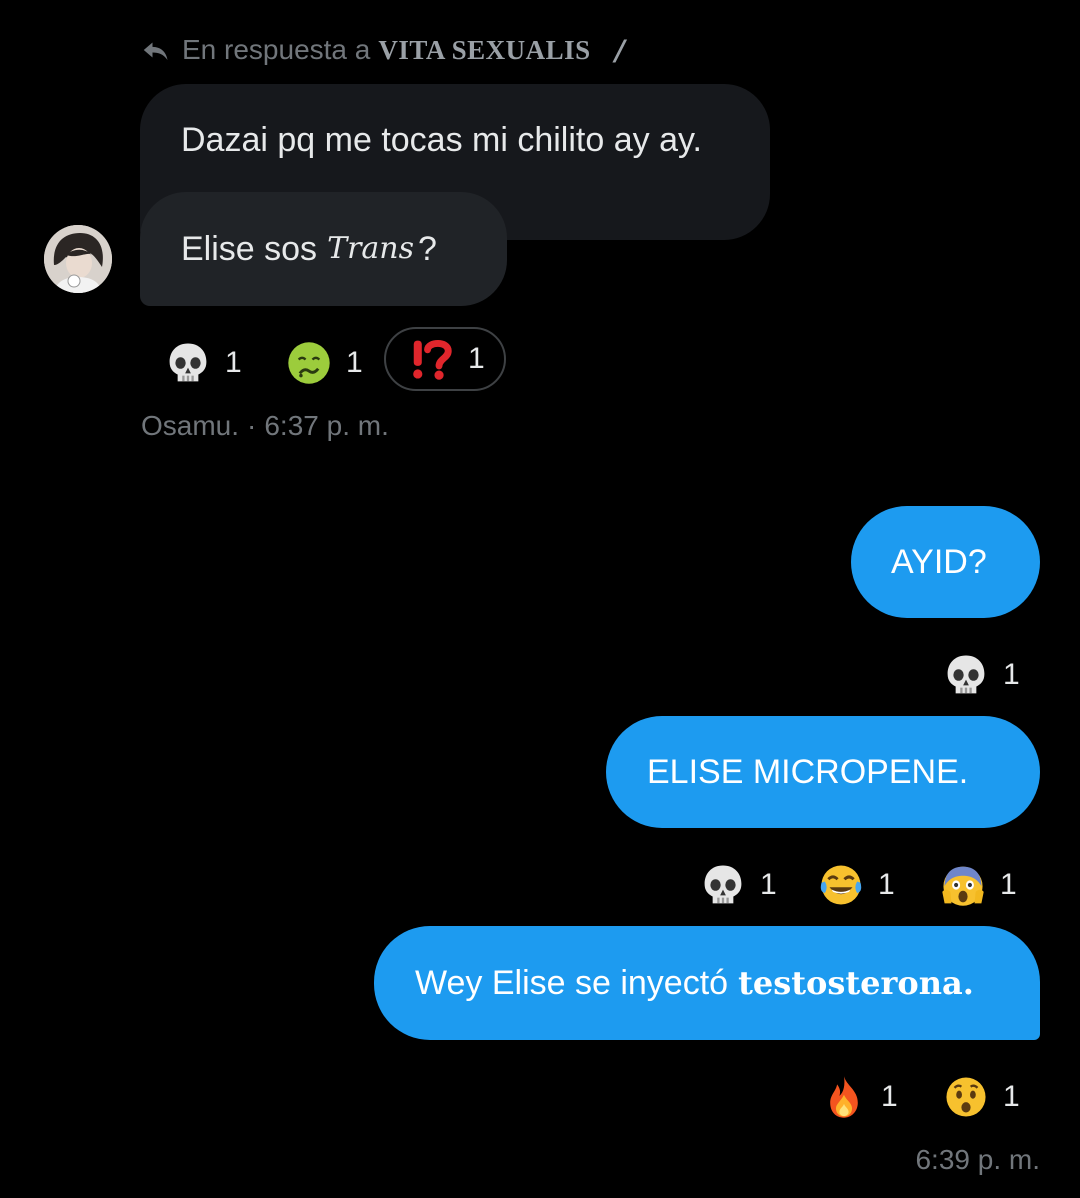 The height and width of the screenshot is (1198, 1080). I want to click on reaction-chip-selected: 1, so click(445, 359).